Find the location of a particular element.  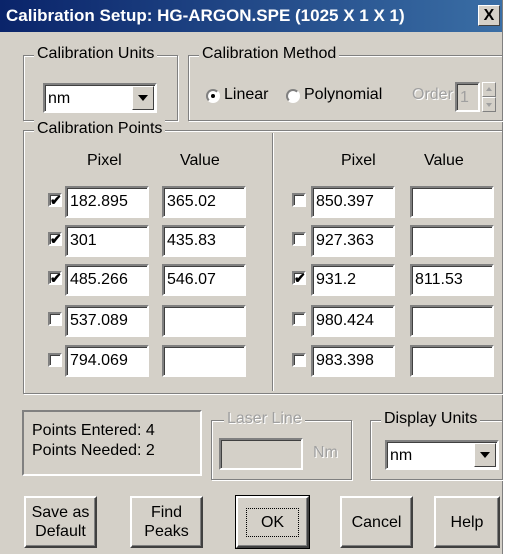

ok-label: OK is located at coordinates (272, 522).